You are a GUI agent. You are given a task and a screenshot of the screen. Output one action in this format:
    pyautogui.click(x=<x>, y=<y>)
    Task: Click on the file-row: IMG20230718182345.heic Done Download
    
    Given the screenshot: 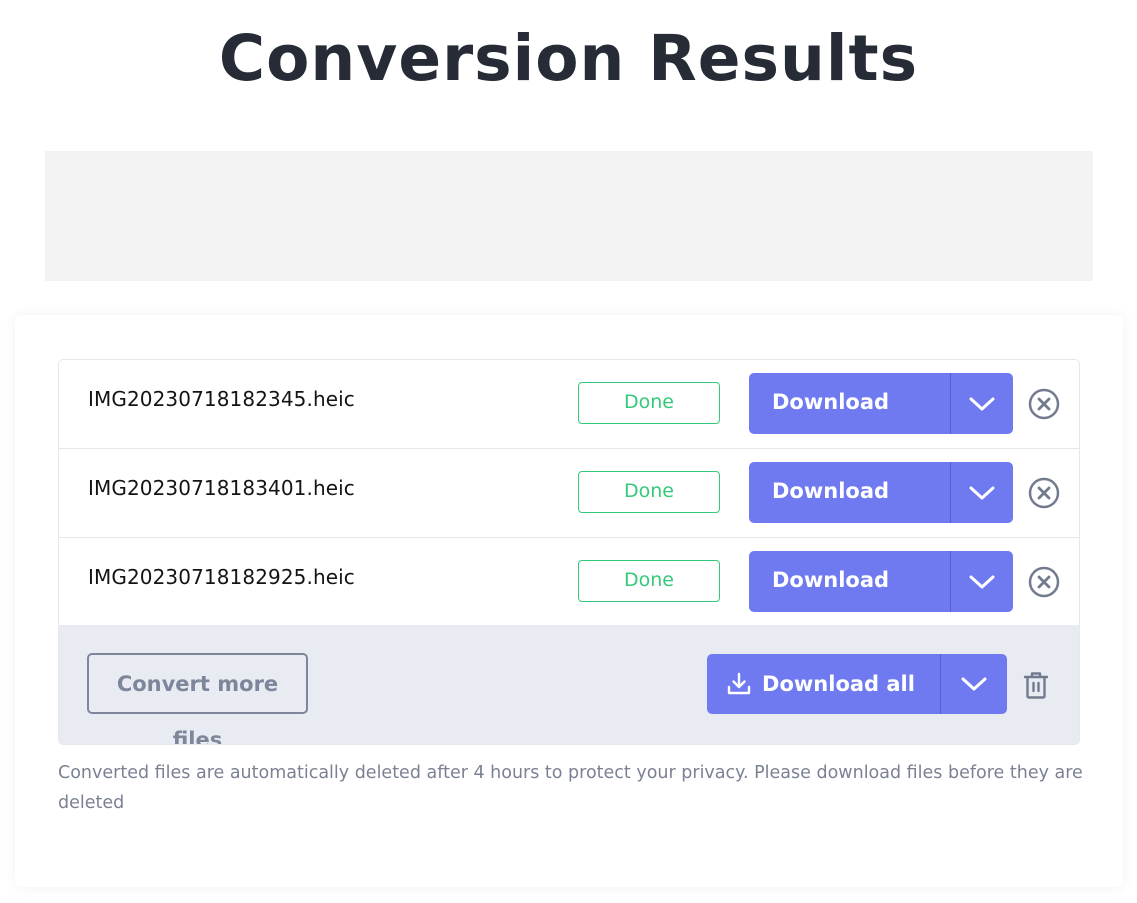 What is the action you would take?
    pyautogui.click(x=569, y=404)
    